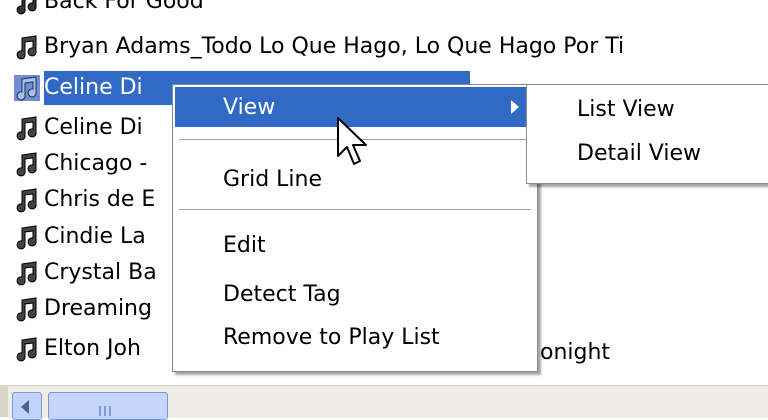 This screenshot has height=420, width=768. I want to click on list-item: Dreaming, so click(83, 309).